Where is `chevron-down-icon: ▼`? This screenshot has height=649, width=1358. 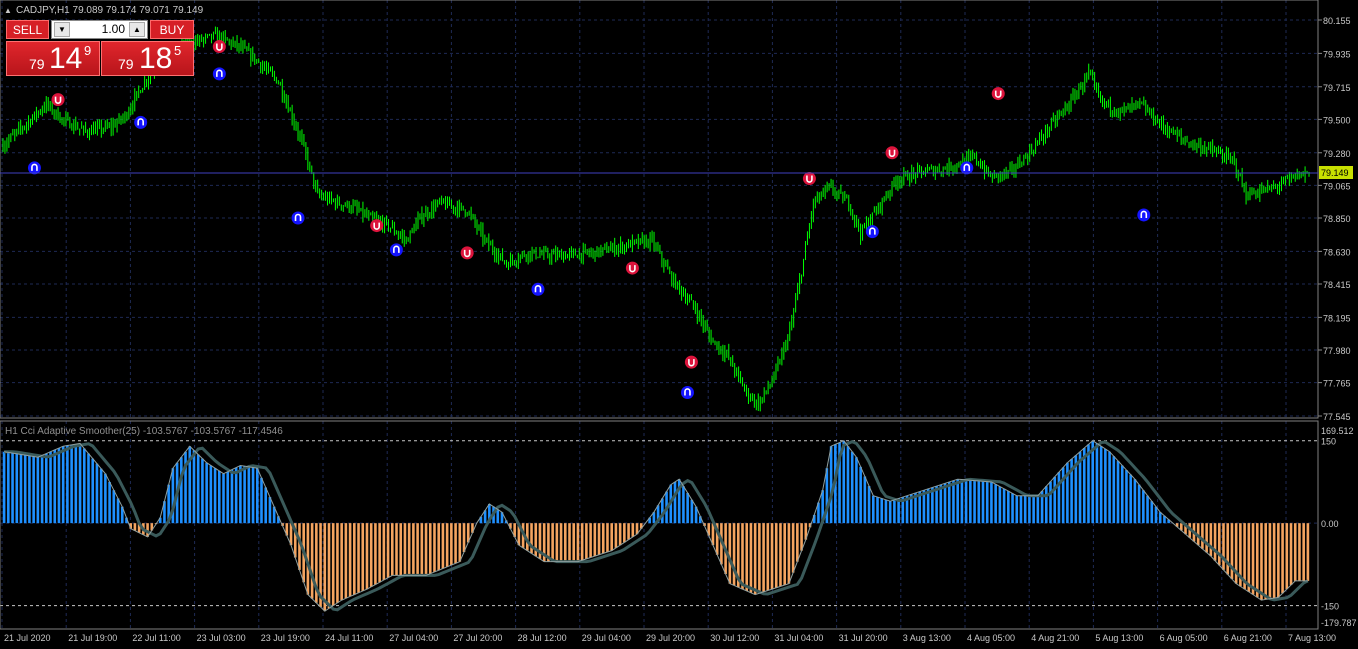 chevron-down-icon: ▼ is located at coordinates (62, 29).